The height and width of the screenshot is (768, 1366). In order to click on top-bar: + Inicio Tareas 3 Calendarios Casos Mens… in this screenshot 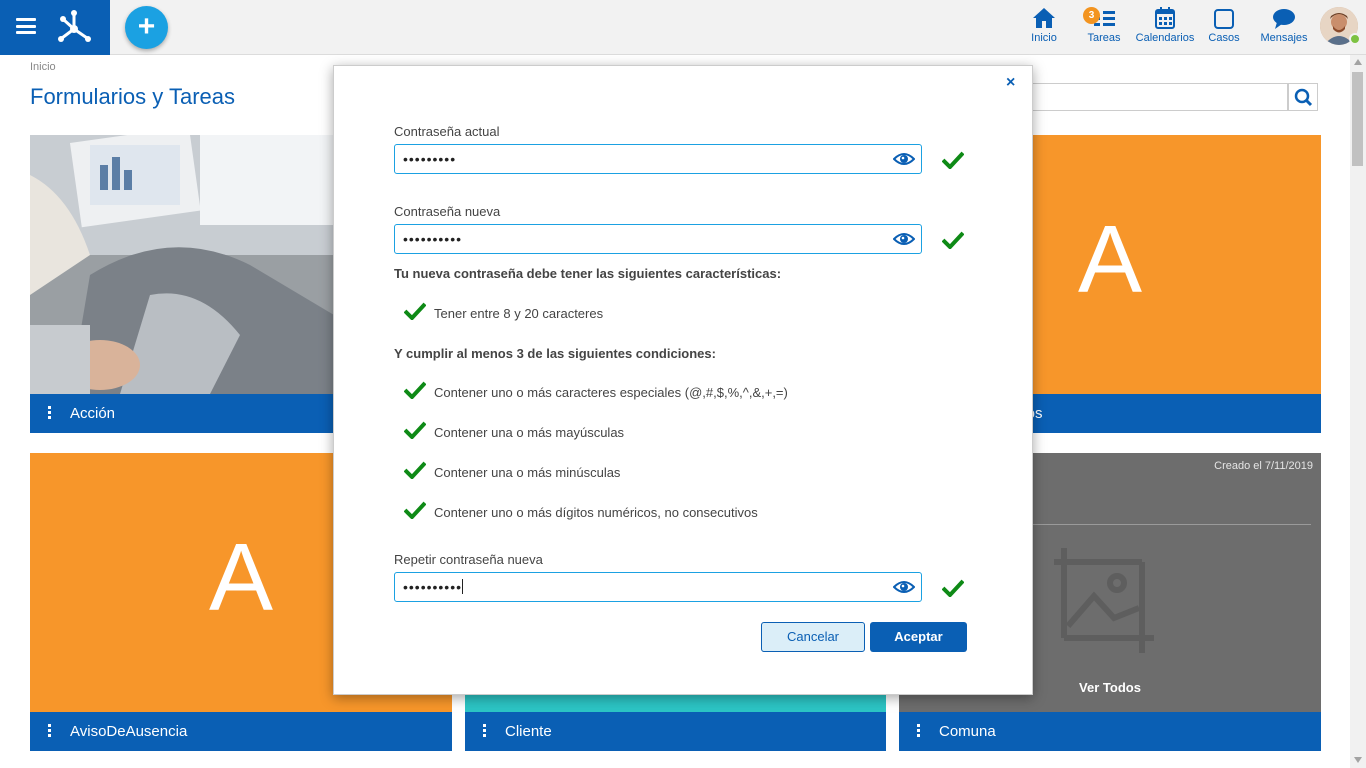, I will do `click(683, 27)`.